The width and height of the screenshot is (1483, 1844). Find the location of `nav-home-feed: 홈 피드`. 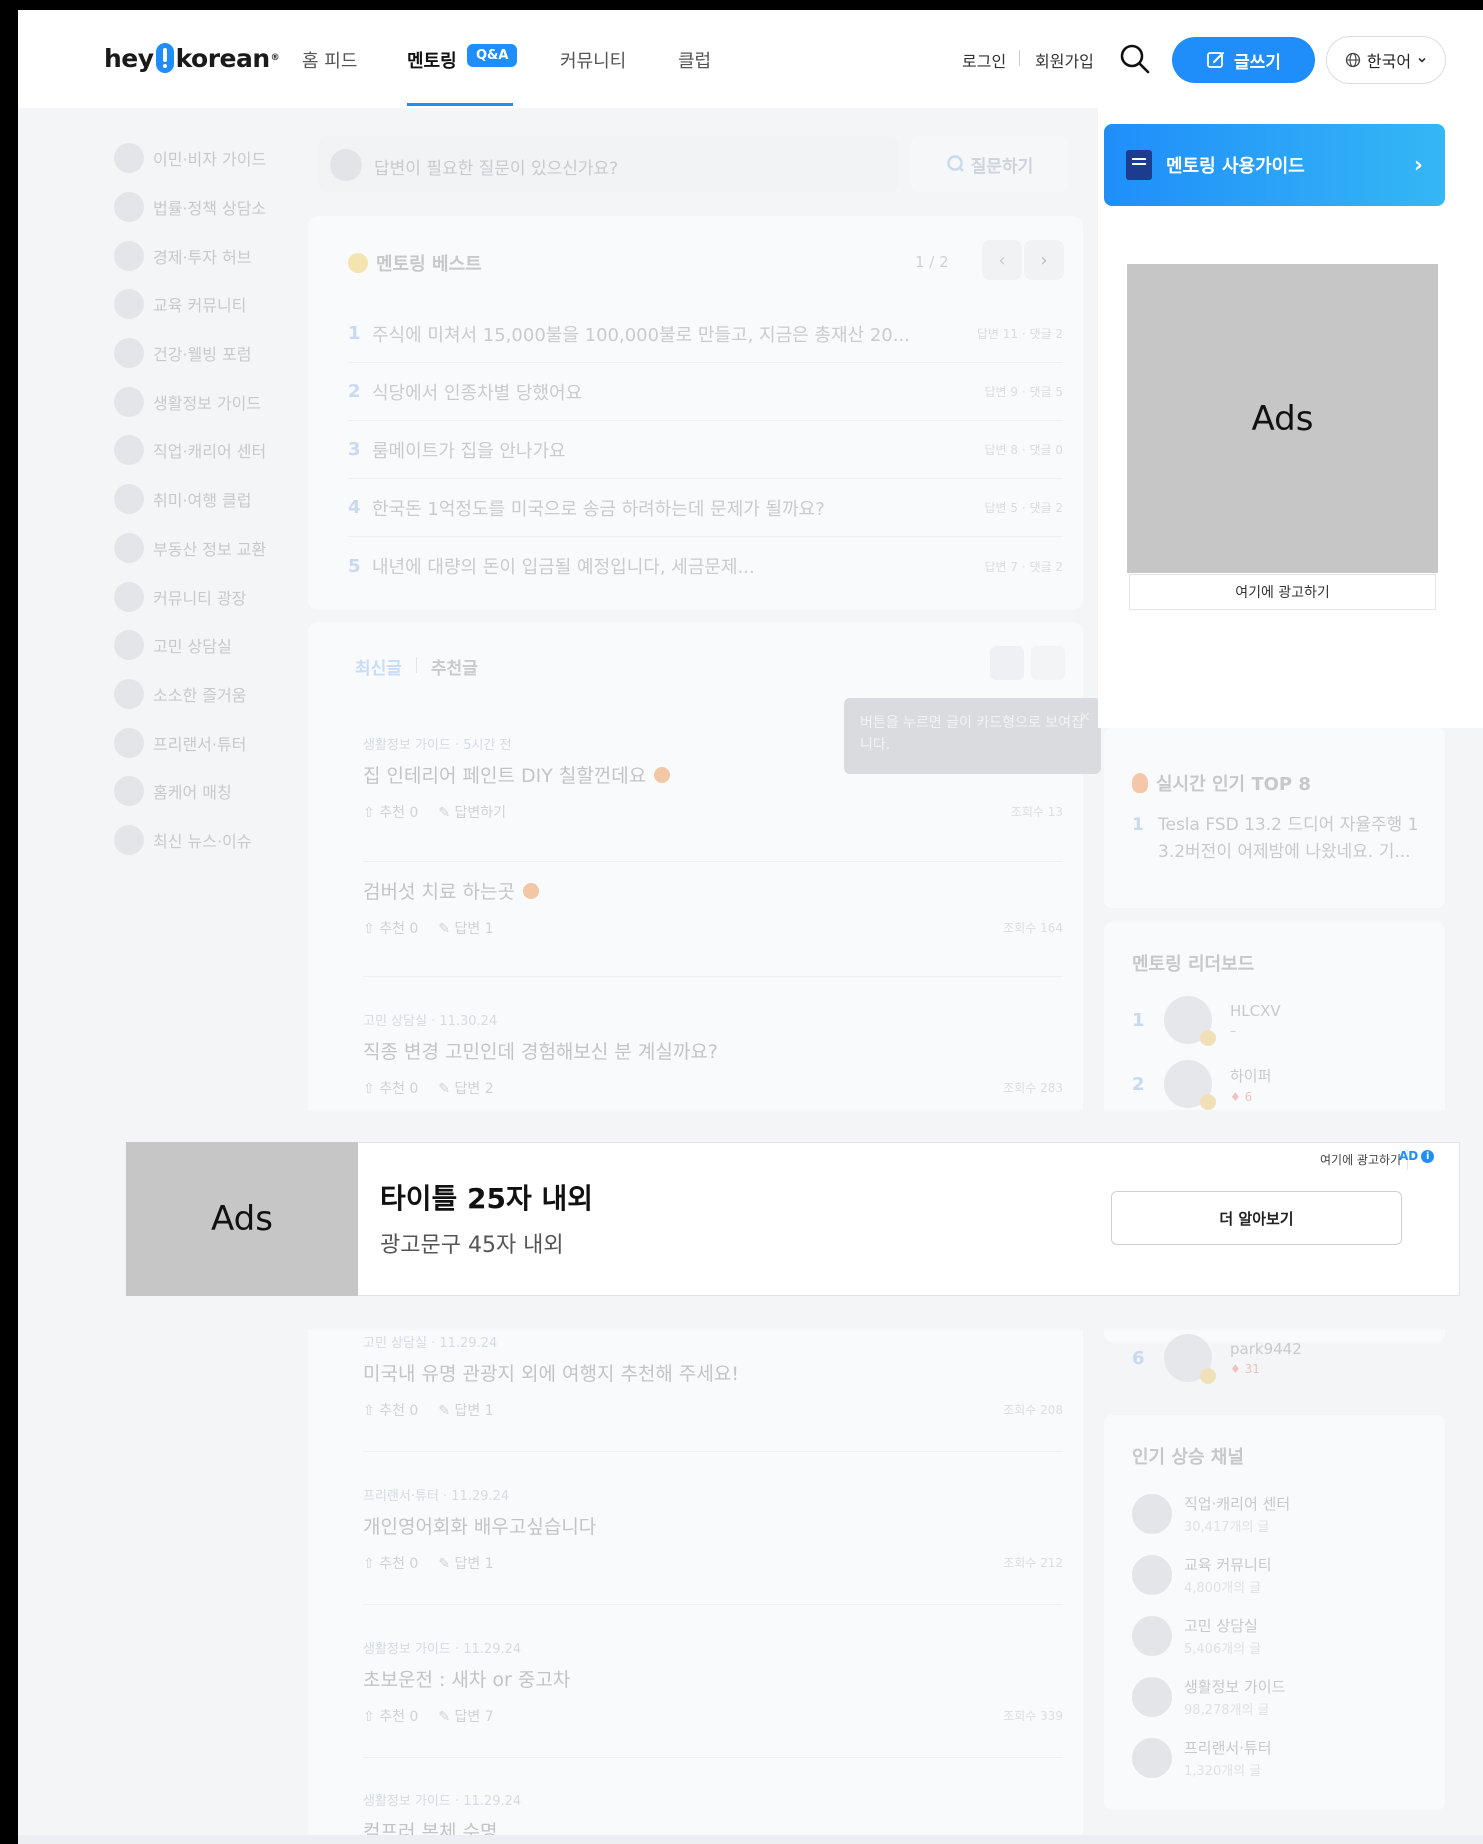

nav-home-feed: 홈 피드 is located at coordinates (329, 60).